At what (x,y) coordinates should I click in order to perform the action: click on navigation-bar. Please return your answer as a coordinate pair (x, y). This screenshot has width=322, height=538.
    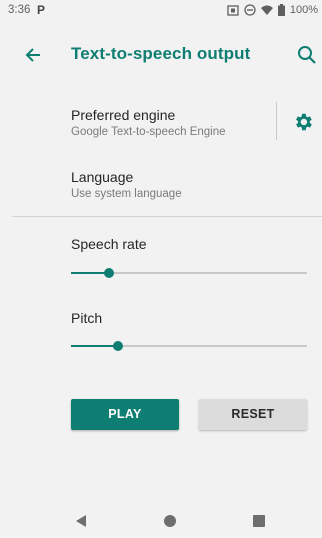
    Looking at the image, I should click on (161, 520).